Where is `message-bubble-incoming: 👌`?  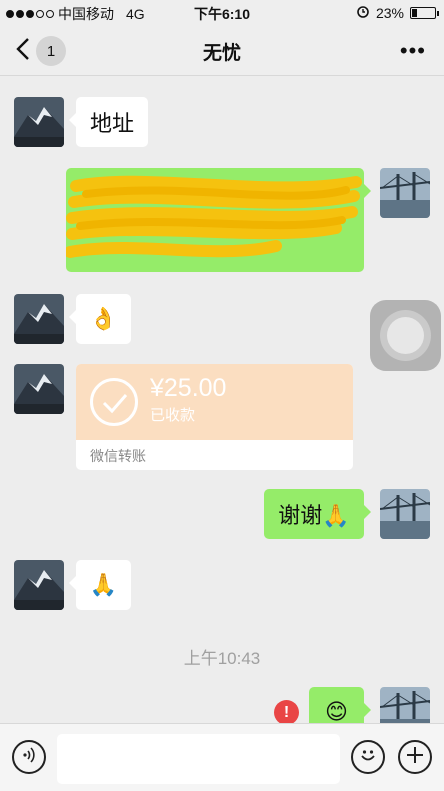
message-bubble-incoming: 👌 is located at coordinates (100, 319).